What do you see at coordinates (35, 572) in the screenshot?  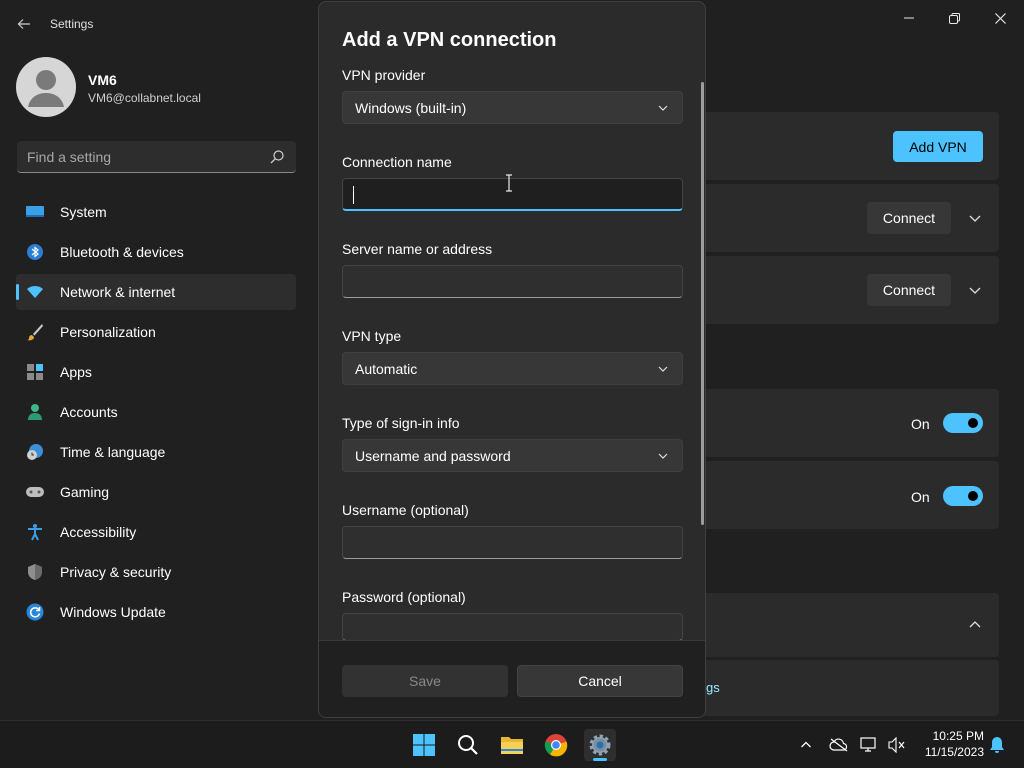 I see `shield-icon` at bounding box center [35, 572].